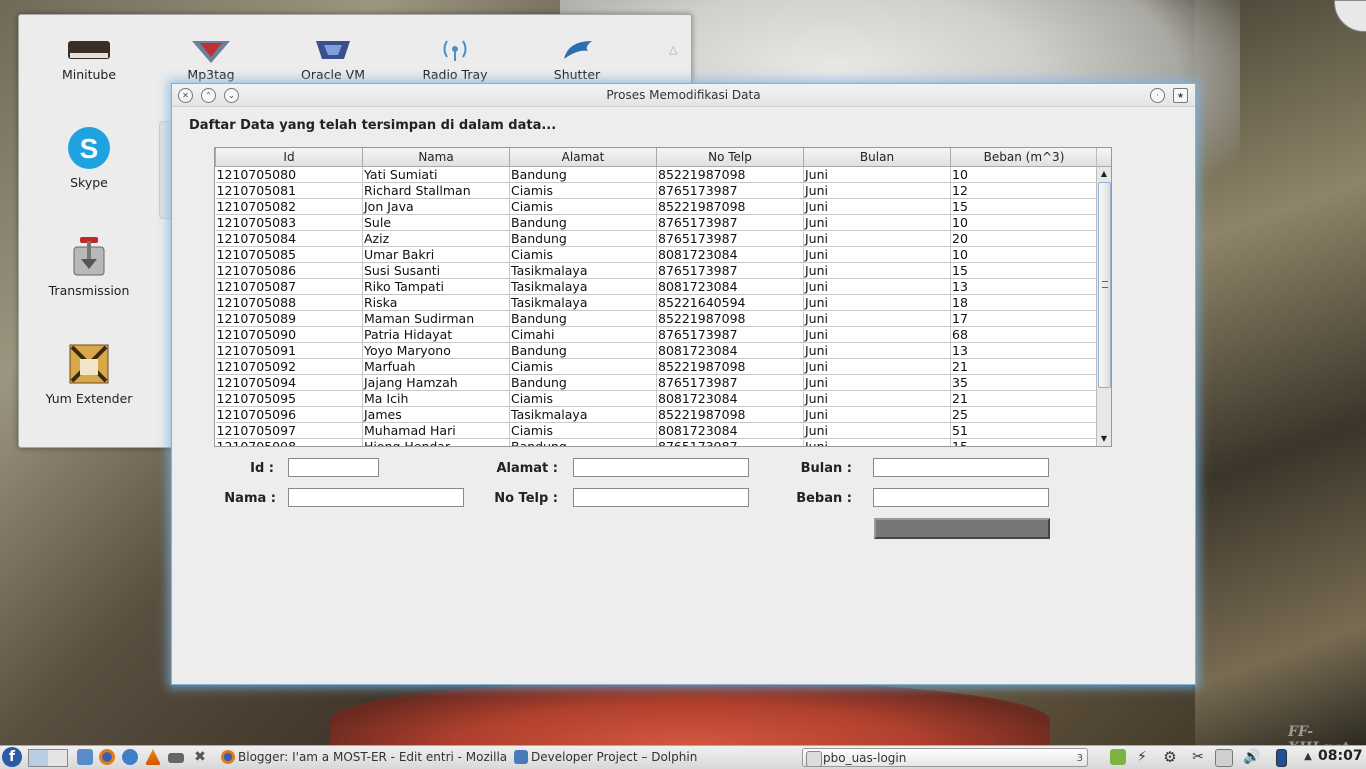 The height and width of the screenshot is (769, 1366). Describe the element at coordinates (1198, 757) in the screenshot. I see `klipper-icon: ✂` at that location.